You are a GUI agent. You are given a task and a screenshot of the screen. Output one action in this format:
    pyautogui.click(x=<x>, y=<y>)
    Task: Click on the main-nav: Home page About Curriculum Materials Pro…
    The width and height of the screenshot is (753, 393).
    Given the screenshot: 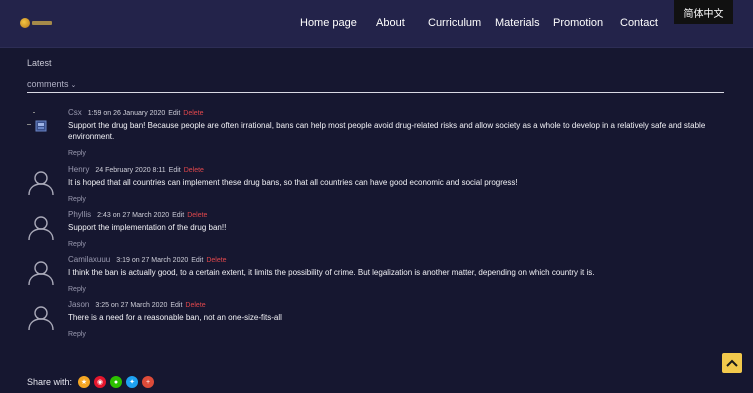 What is the action you would take?
    pyautogui.click(x=376, y=25)
    